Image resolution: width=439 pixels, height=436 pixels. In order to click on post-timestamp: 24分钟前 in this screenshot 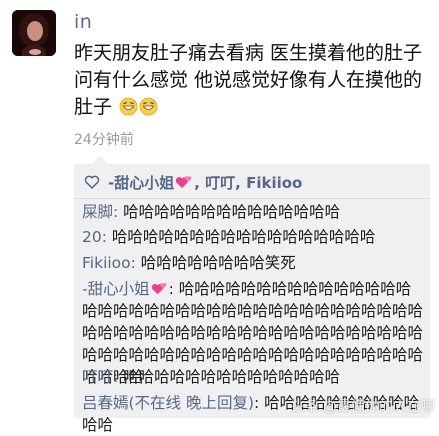, I will do `click(104, 140)`.